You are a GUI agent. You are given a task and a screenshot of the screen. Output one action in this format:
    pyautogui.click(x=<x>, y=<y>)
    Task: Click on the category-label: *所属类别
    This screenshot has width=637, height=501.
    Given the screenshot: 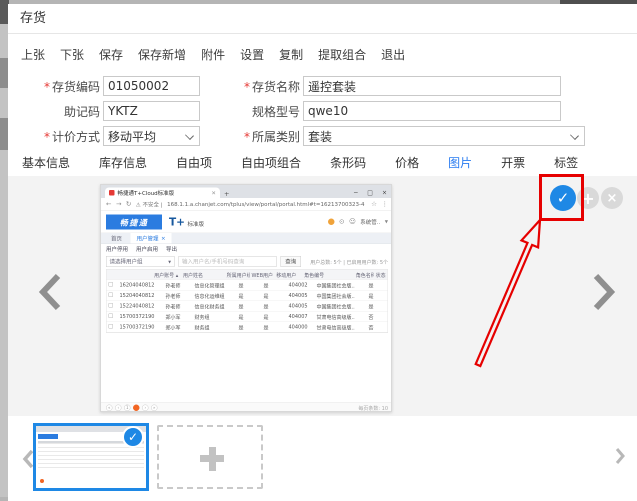 What is the action you would take?
    pyautogui.click(x=250, y=136)
    